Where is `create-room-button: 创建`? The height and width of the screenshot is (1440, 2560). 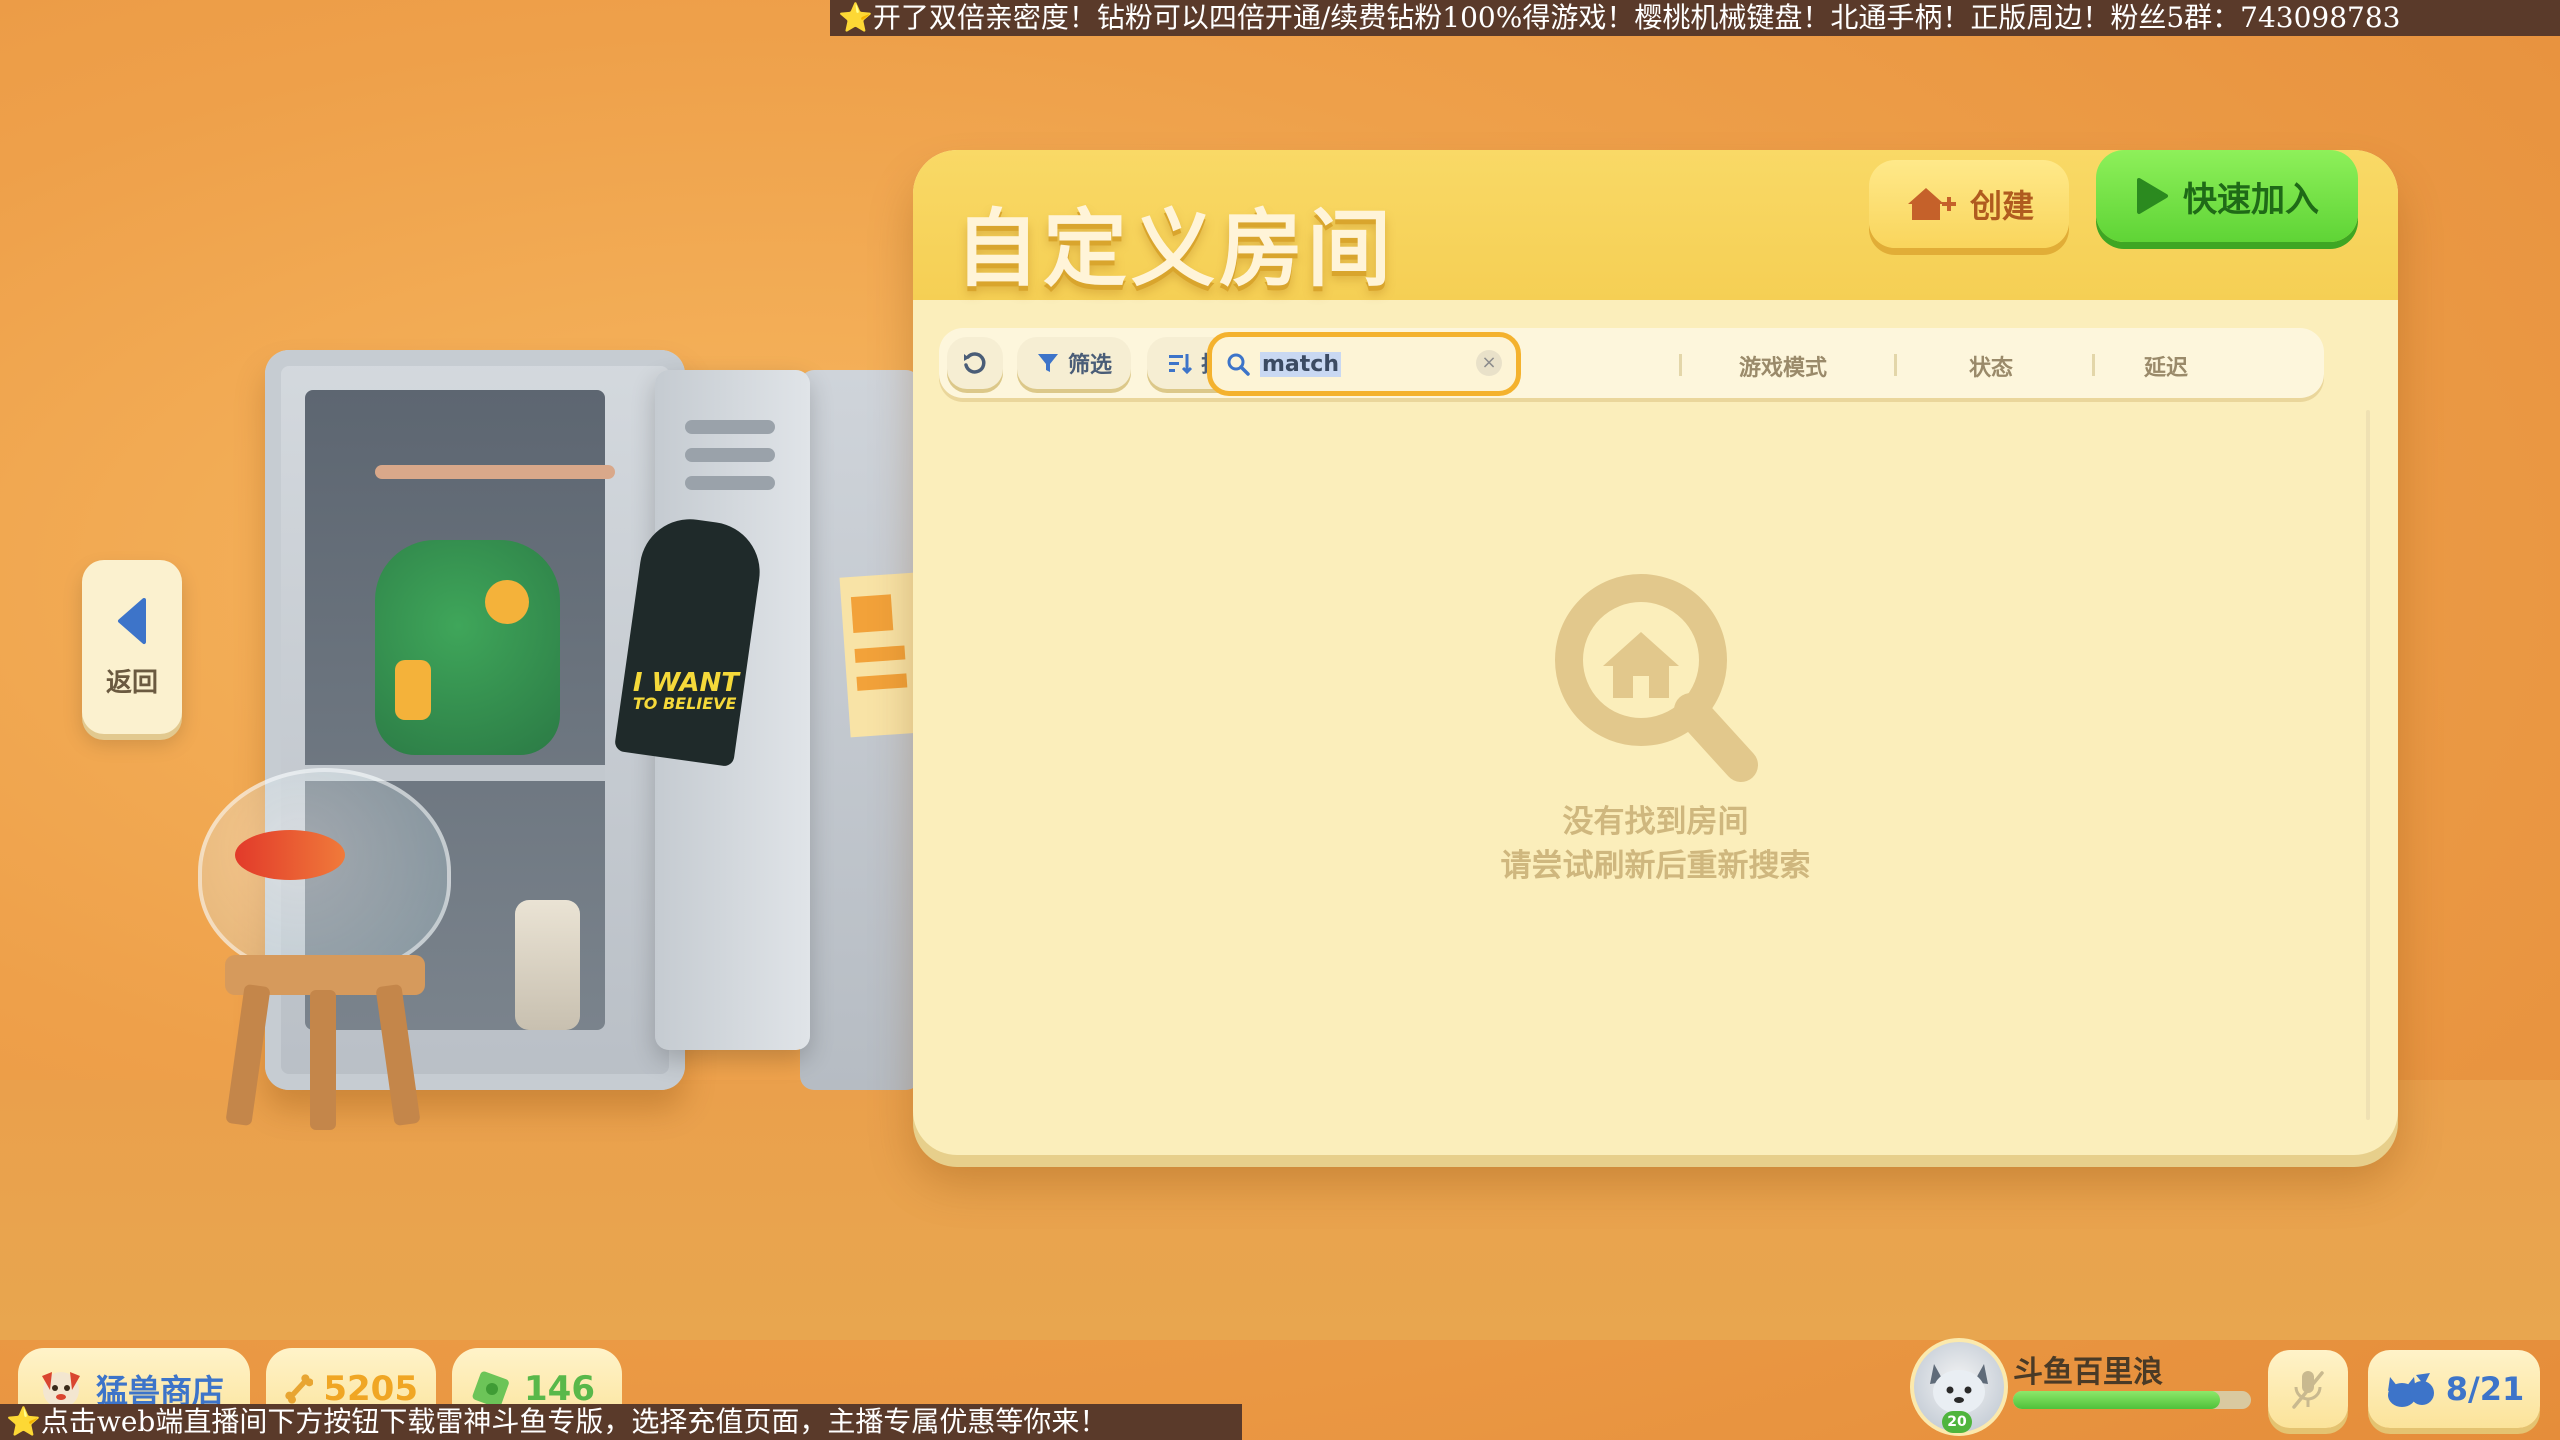 create-room-button: 创建 is located at coordinates (1969, 204).